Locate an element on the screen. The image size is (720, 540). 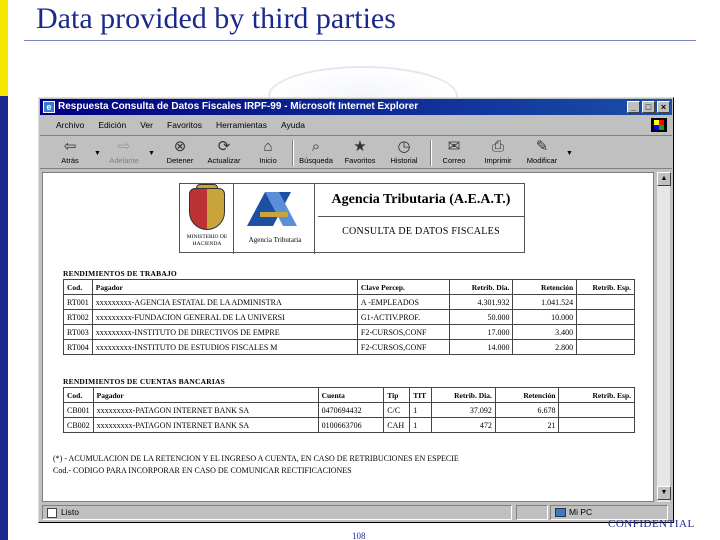
forward-dropdown-icon: ▼ is located at coordinates (151, 153).